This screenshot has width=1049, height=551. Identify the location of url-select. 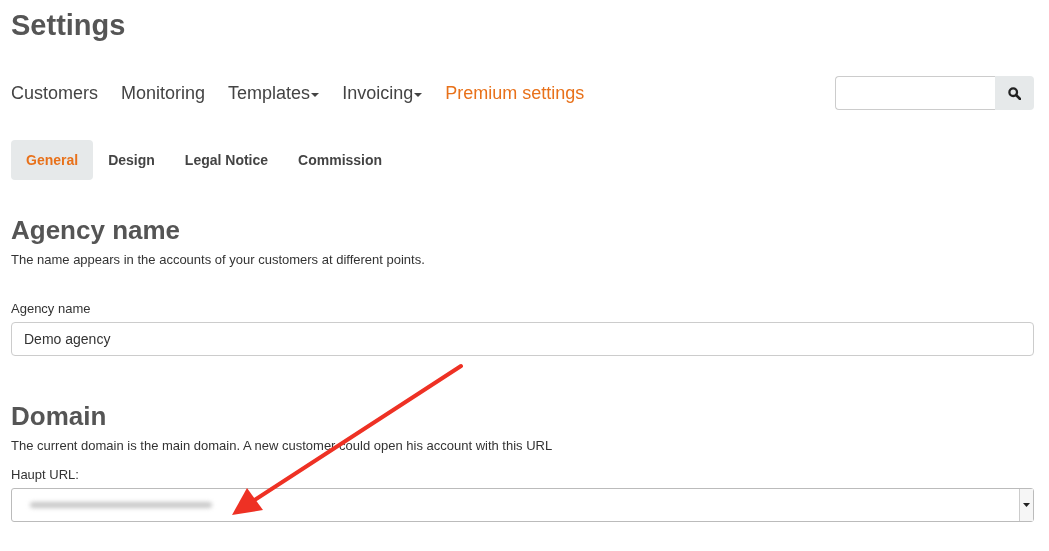
(522, 505).